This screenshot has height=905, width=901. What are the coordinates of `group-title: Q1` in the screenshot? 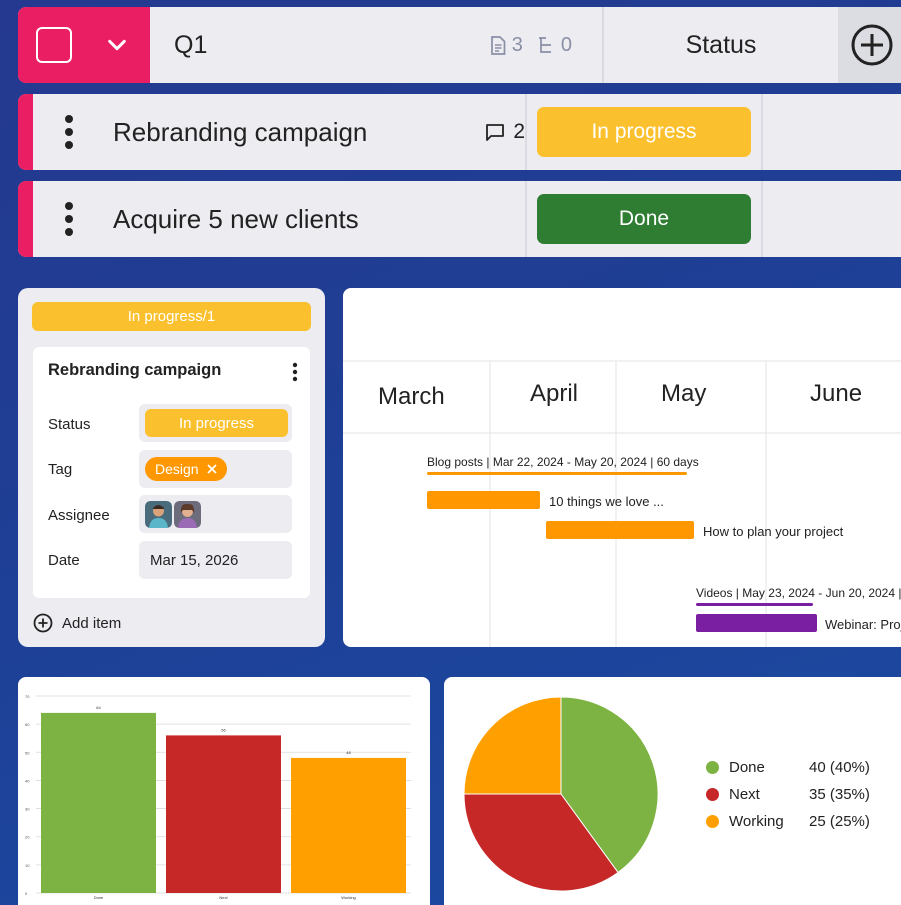 It's located at (191, 44).